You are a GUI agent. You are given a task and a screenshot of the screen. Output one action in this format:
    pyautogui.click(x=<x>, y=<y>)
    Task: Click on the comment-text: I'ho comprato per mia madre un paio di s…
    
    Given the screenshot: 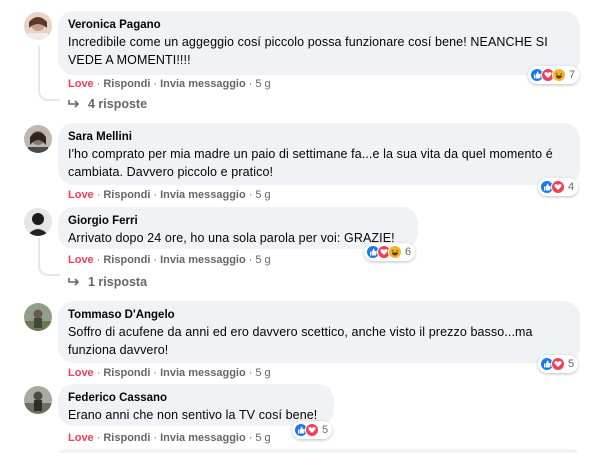 What is the action you would take?
    pyautogui.click(x=310, y=163)
    